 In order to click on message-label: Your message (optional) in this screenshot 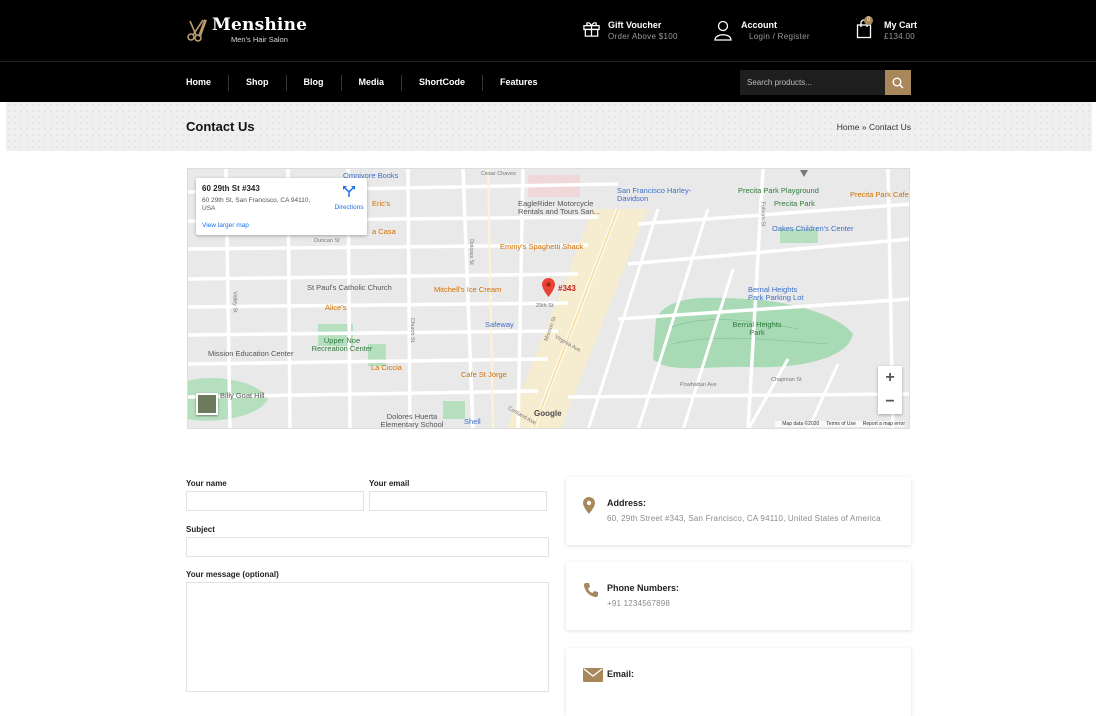, I will do `click(232, 574)`.